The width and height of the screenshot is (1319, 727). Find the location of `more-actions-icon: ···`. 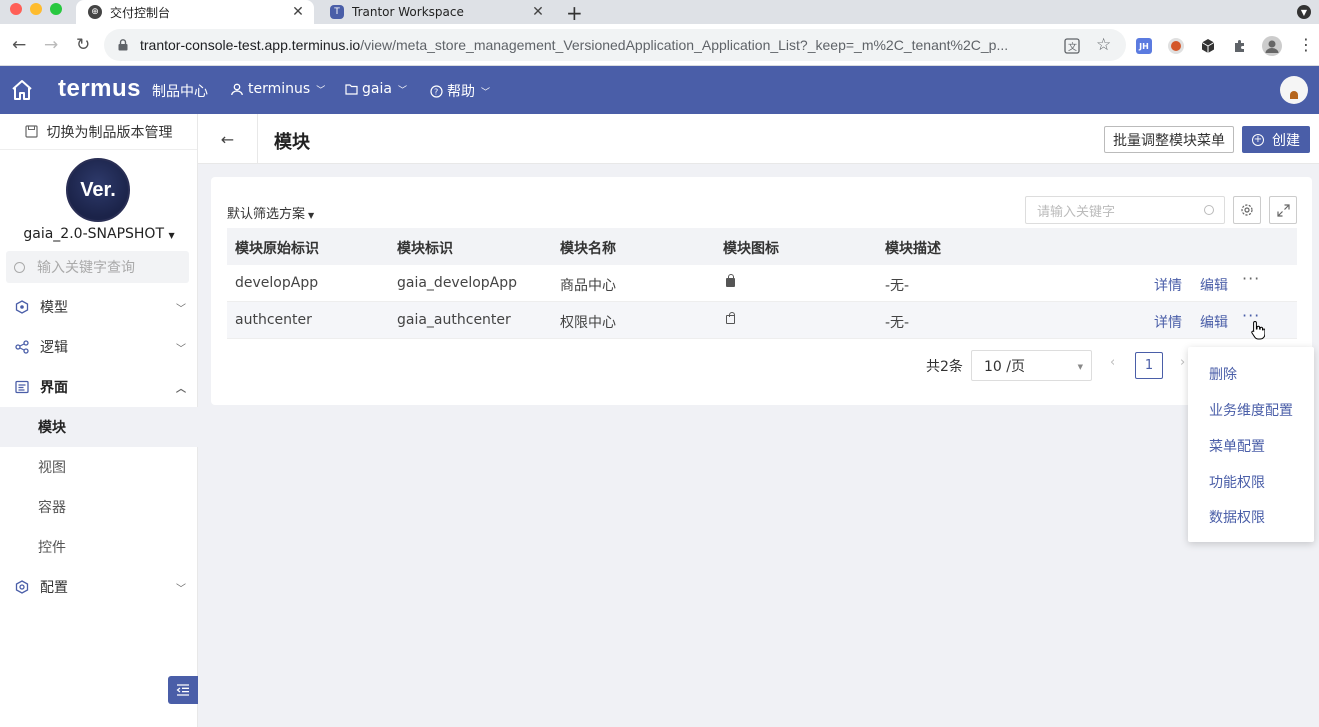

more-actions-icon: ··· is located at coordinates (1251, 278).